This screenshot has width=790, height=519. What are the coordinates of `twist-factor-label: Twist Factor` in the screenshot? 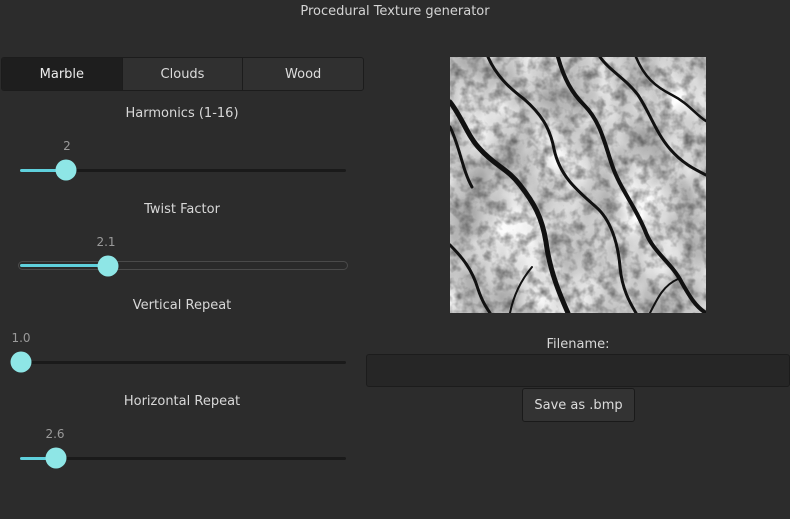 It's located at (182, 209).